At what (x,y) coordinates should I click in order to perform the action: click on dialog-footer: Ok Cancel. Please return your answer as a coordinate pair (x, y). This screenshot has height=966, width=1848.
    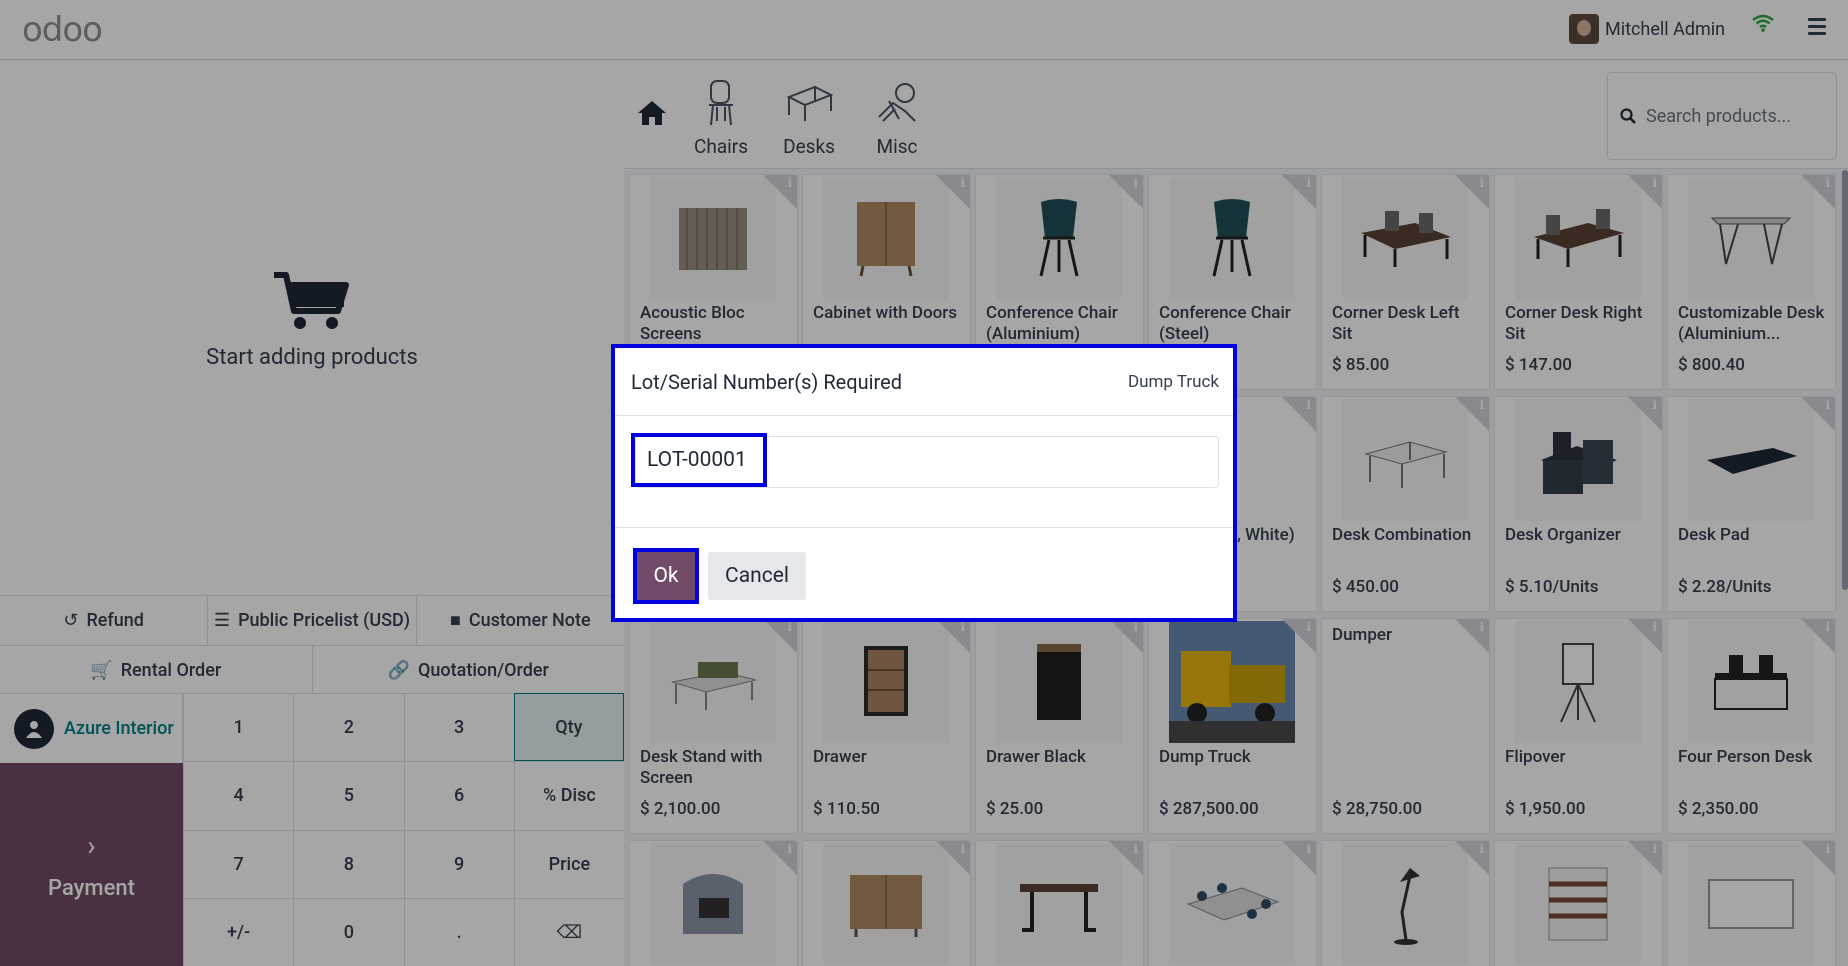
    Looking at the image, I should click on (924, 573).